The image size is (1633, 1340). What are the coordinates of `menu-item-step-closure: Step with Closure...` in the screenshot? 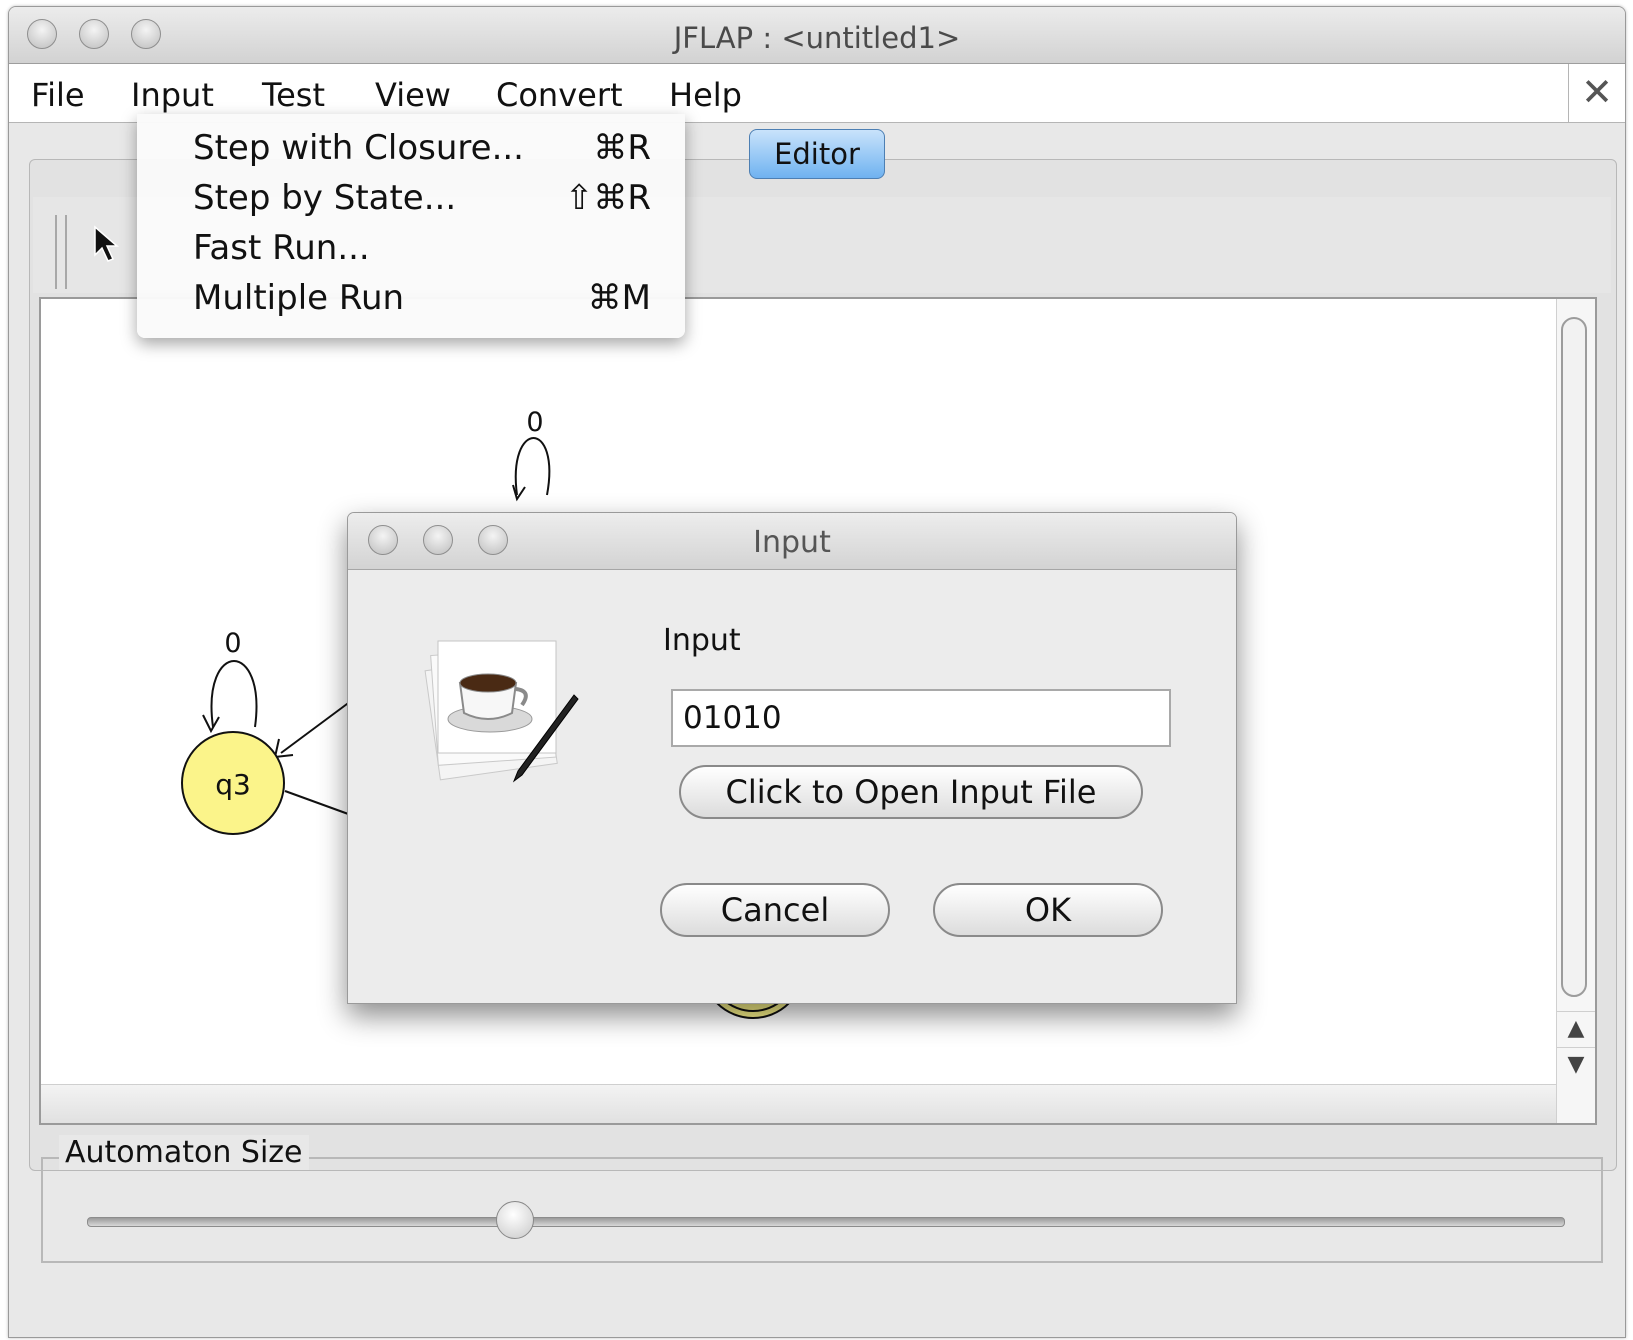 It's located at (358, 148).